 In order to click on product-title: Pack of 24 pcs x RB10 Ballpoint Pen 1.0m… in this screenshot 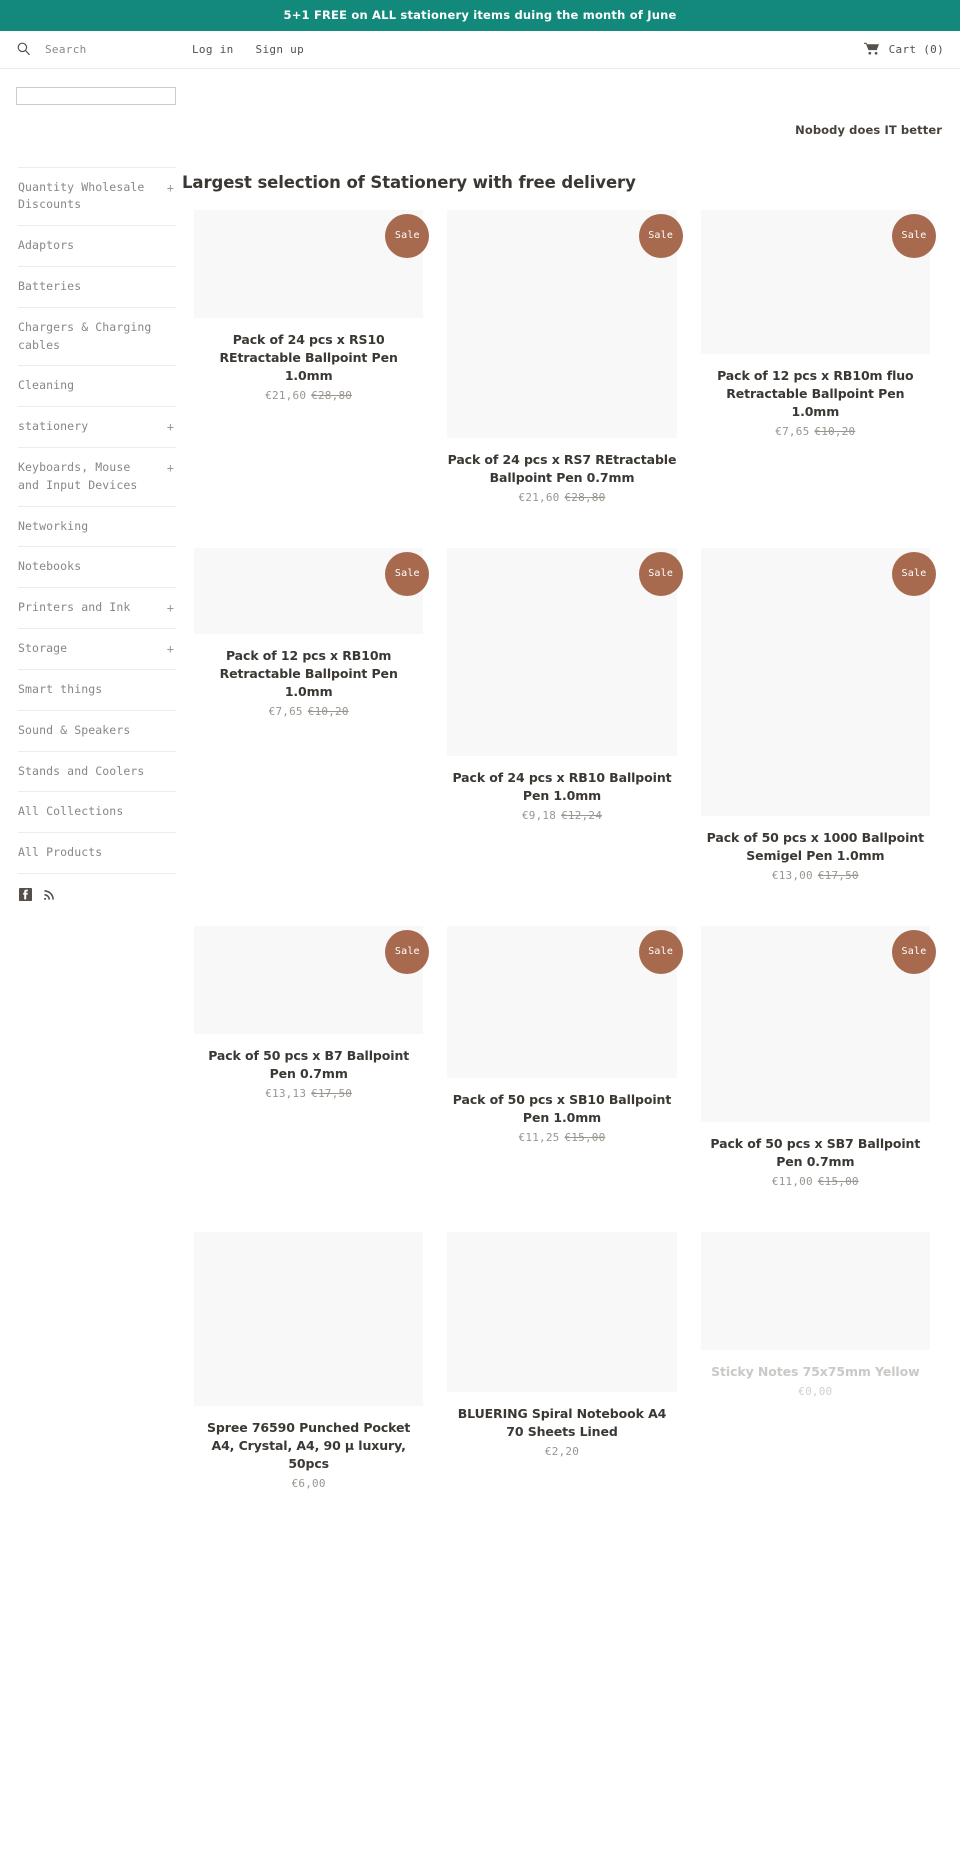, I will do `click(561, 787)`.